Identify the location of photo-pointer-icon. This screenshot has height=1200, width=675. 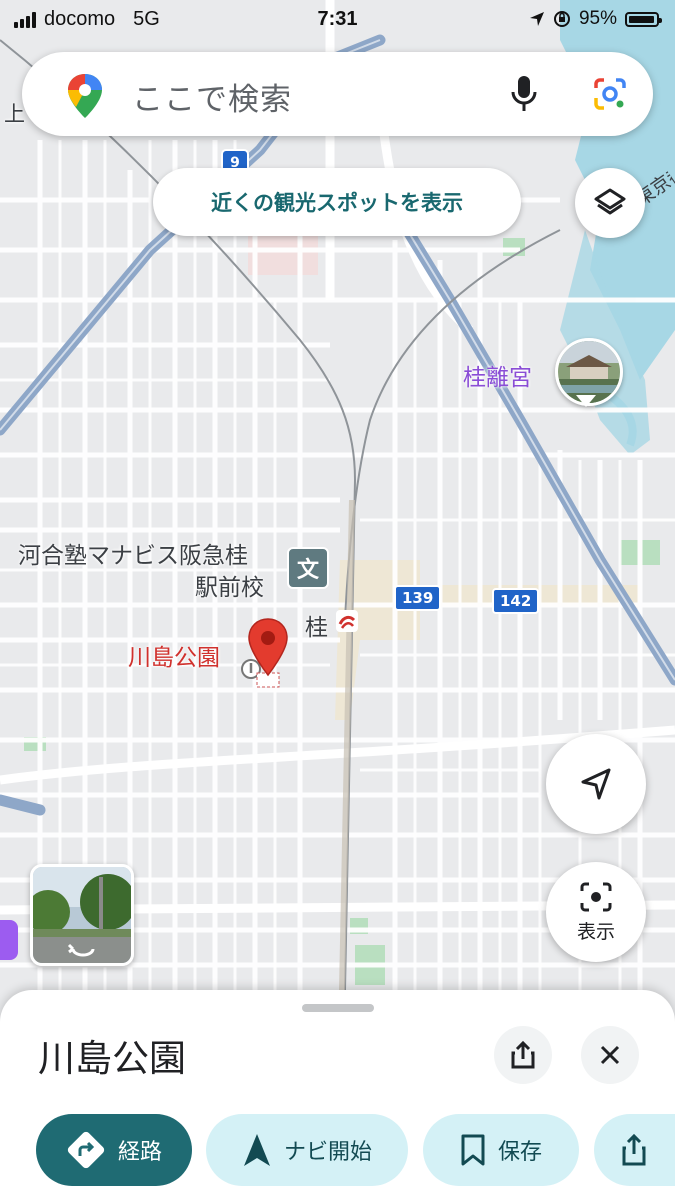
(586, 401).